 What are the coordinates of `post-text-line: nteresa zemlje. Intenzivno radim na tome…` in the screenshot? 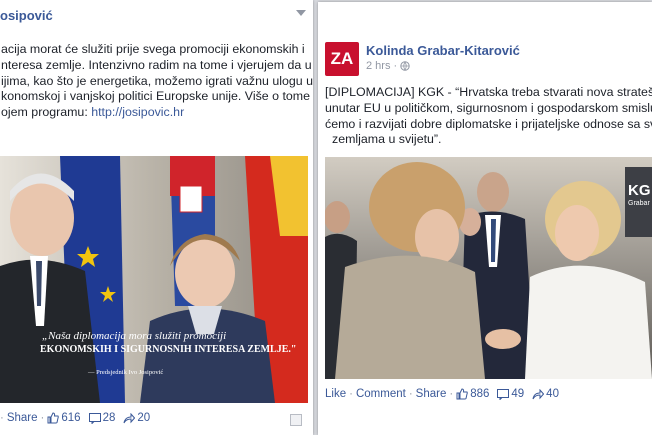 It's located at (156, 64).